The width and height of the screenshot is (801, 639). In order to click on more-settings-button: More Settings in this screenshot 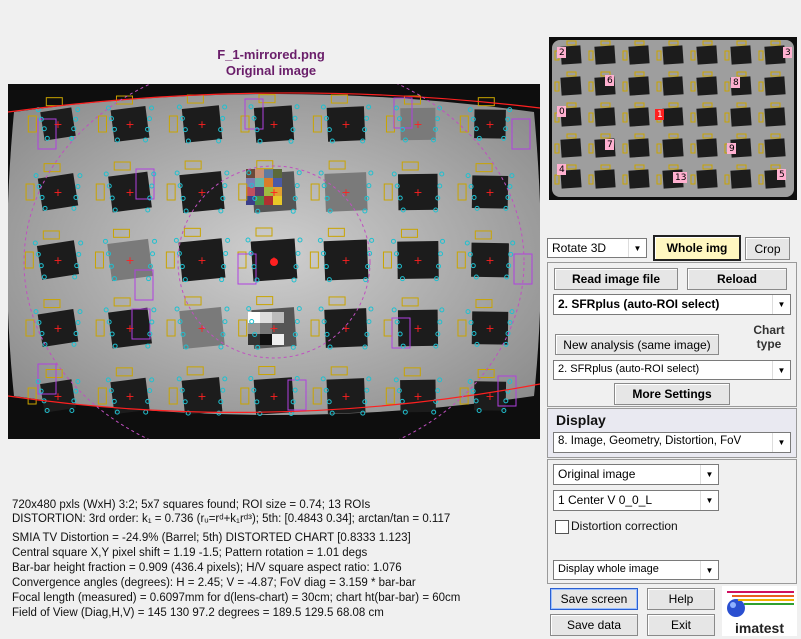, I will do `click(672, 394)`.